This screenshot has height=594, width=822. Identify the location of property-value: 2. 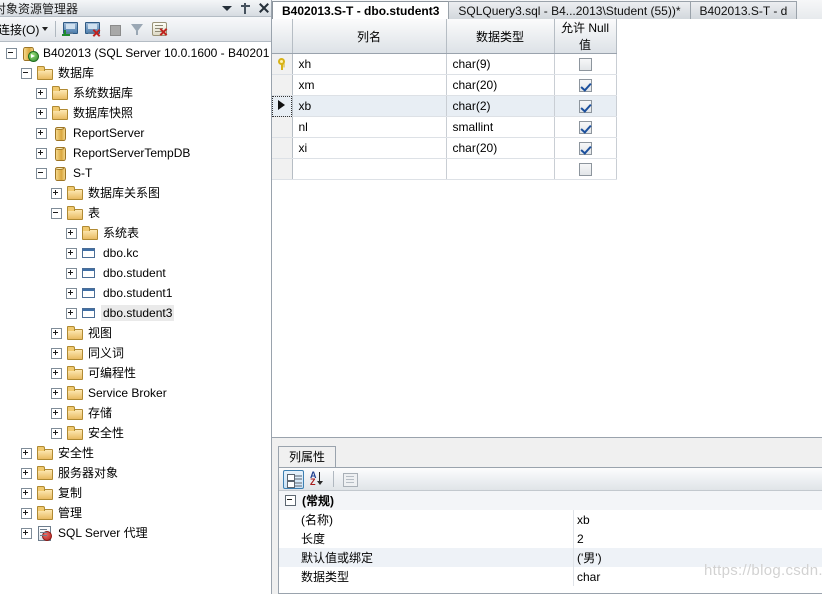
(697, 539).